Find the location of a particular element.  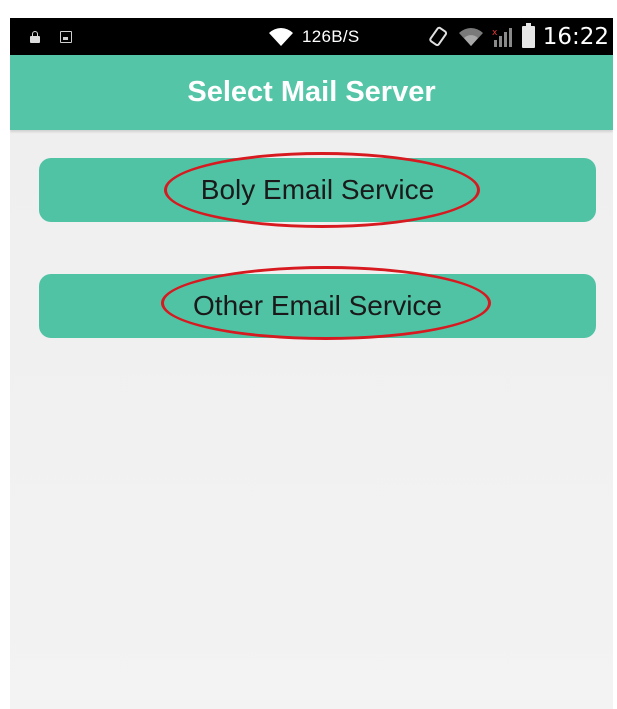

clock: 16:22 is located at coordinates (575, 36).